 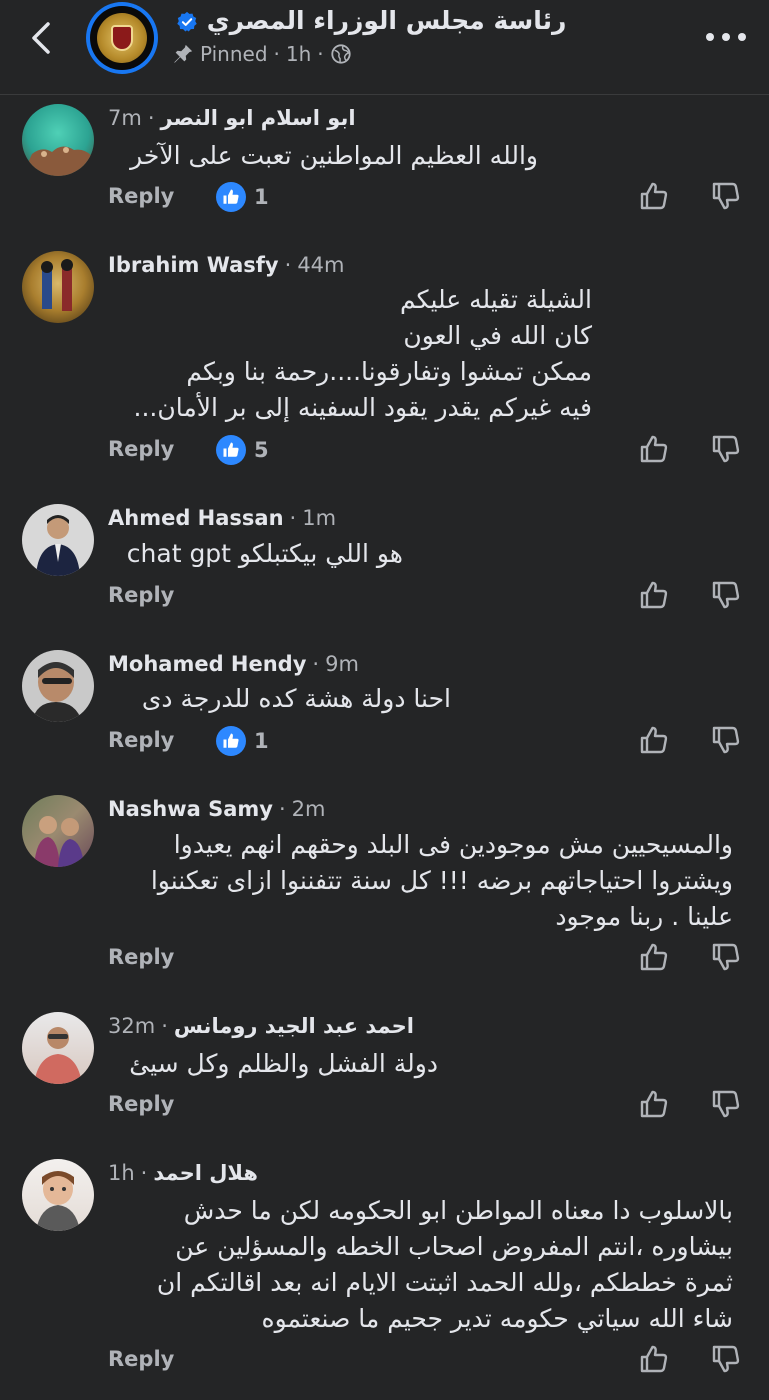 I want to click on comment-author: Ibrahim Wasfy, so click(x=193, y=265).